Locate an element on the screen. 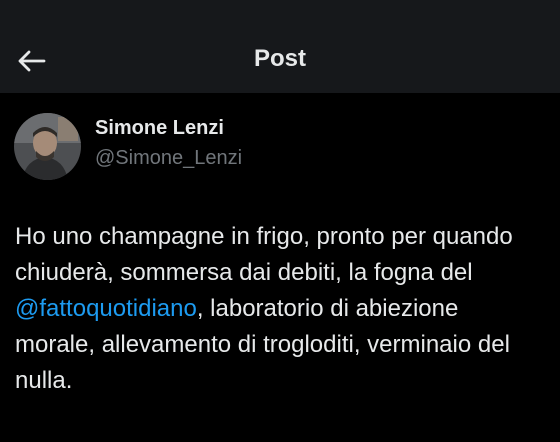  avatar is located at coordinates (47, 146).